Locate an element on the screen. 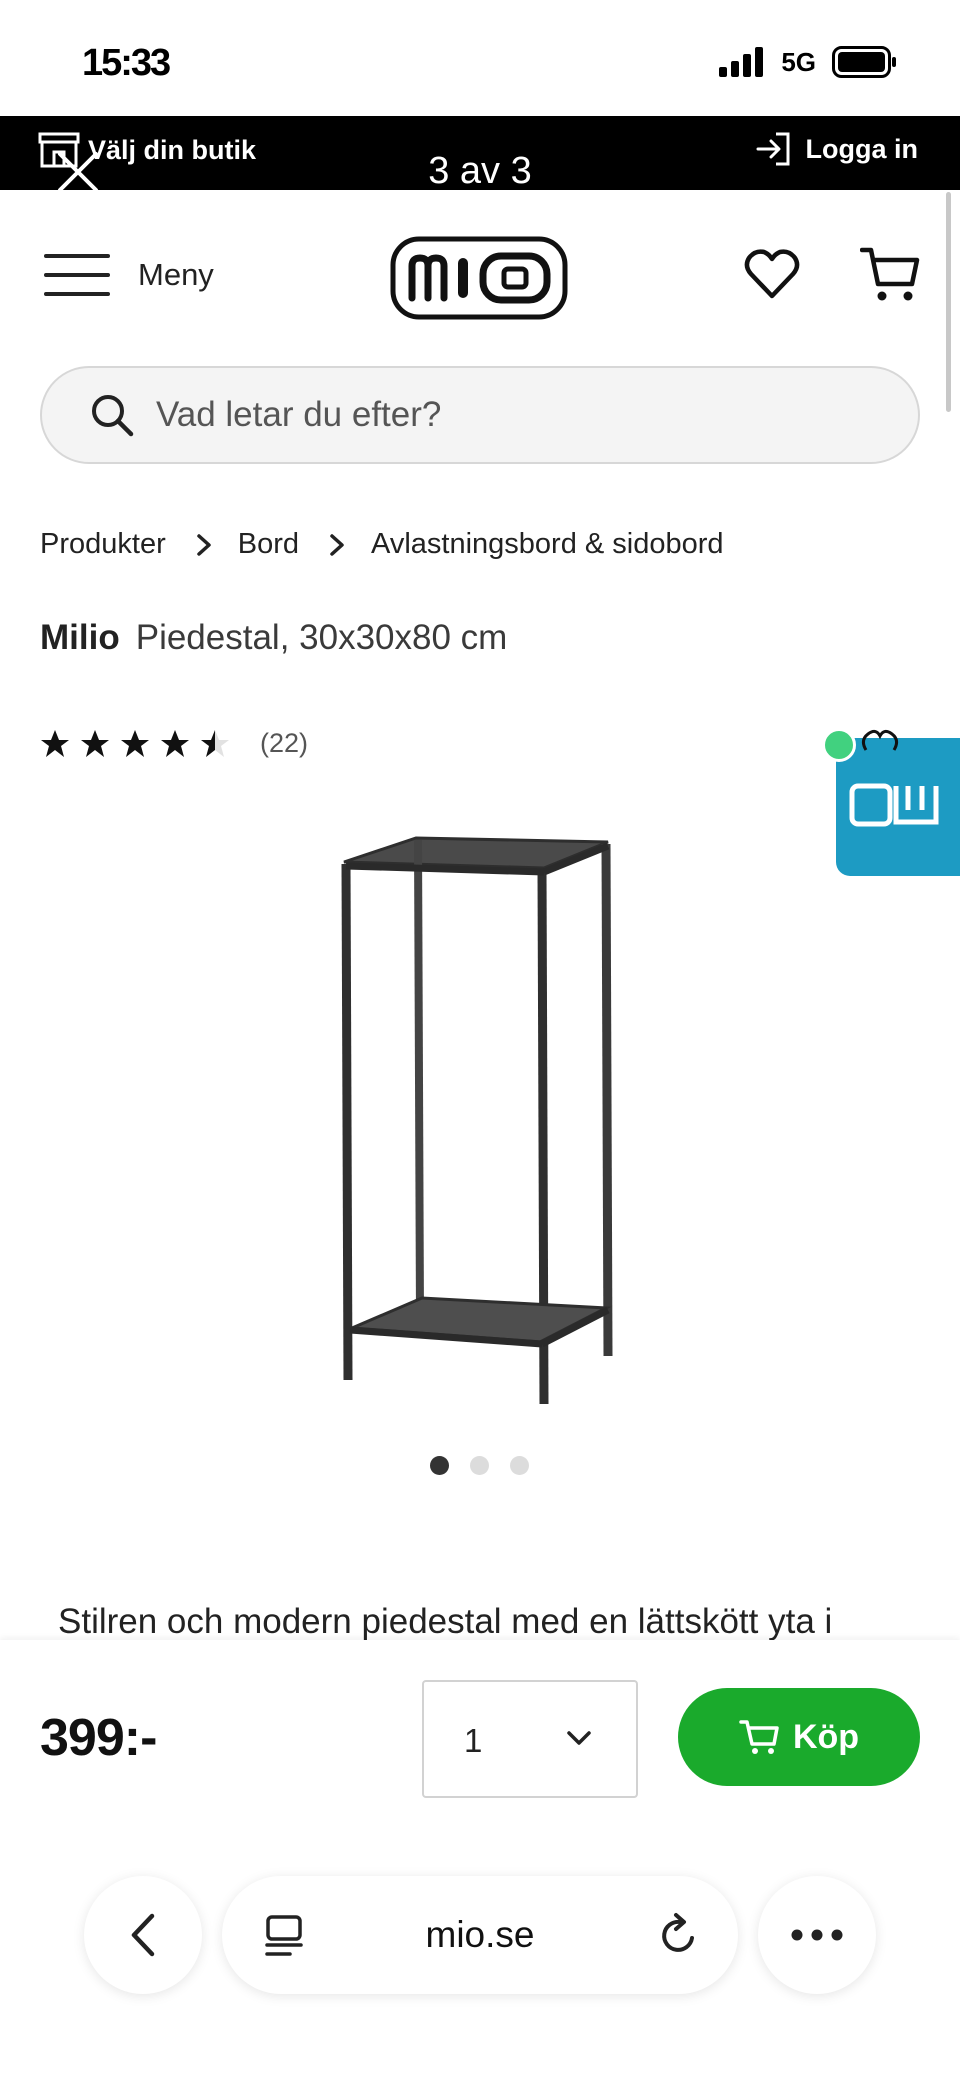 Image resolution: width=960 pixels, height=2078 pixels. product-title: Milio Piedestal, 30x30x80 cm is located at coordinates (273, 638).